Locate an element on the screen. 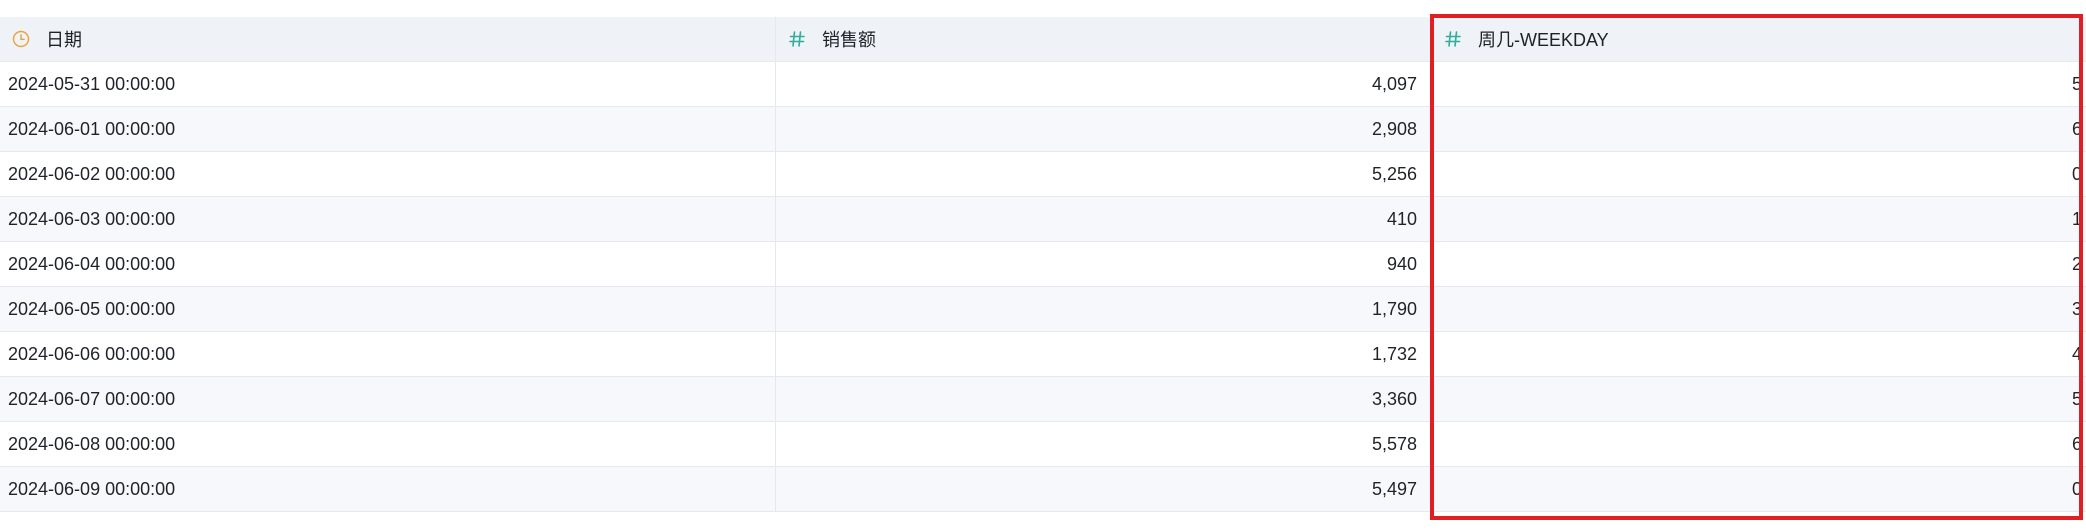  sales-cell: 940 is located at coordinates (1104, 264).